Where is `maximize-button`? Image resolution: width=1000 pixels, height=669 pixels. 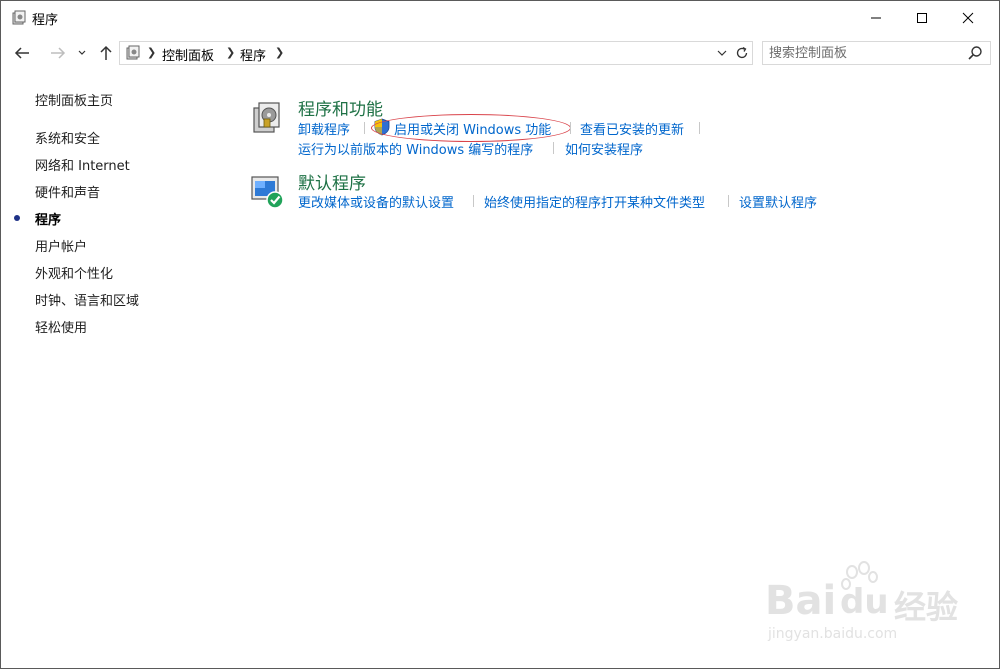
maximize-button is located at coordinates (922, 18).